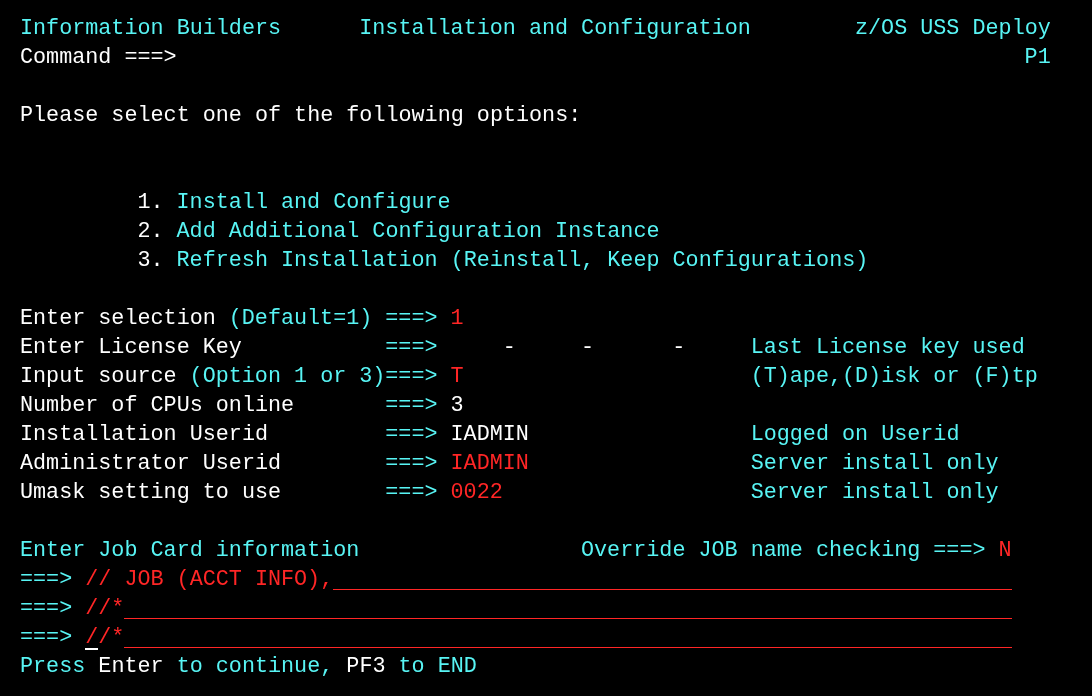 The height and width of the screenshot is (696, 1092). Describe the element at coordinates (190, 551) in the screenshot. I see `section-heading: Enter Job Card information` at that location.